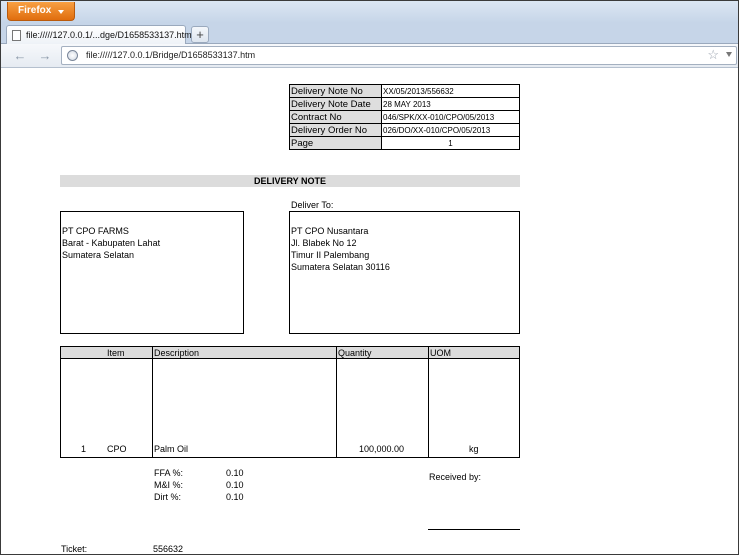 This screenshot has height=555, width=739. I want to click on firefox-menu-button: Firefox, so click(41, 11).